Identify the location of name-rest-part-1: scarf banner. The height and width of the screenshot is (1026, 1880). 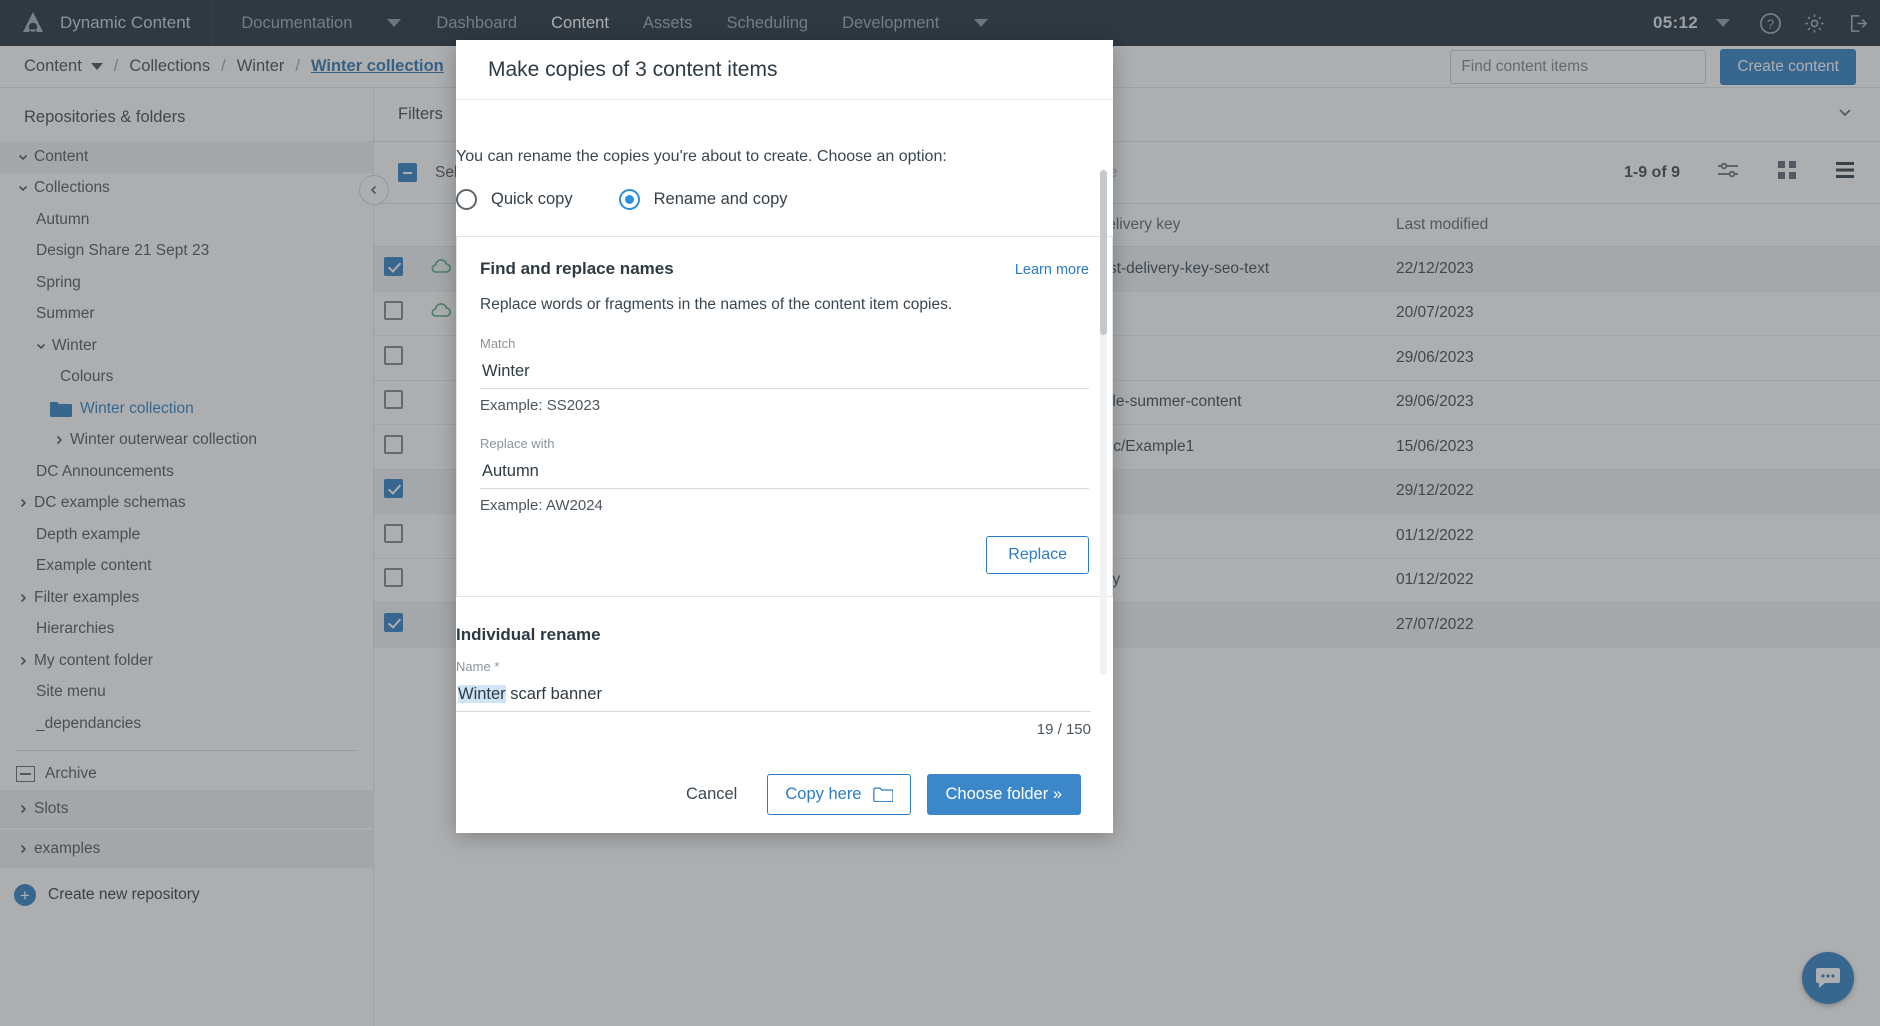
(553, 694).